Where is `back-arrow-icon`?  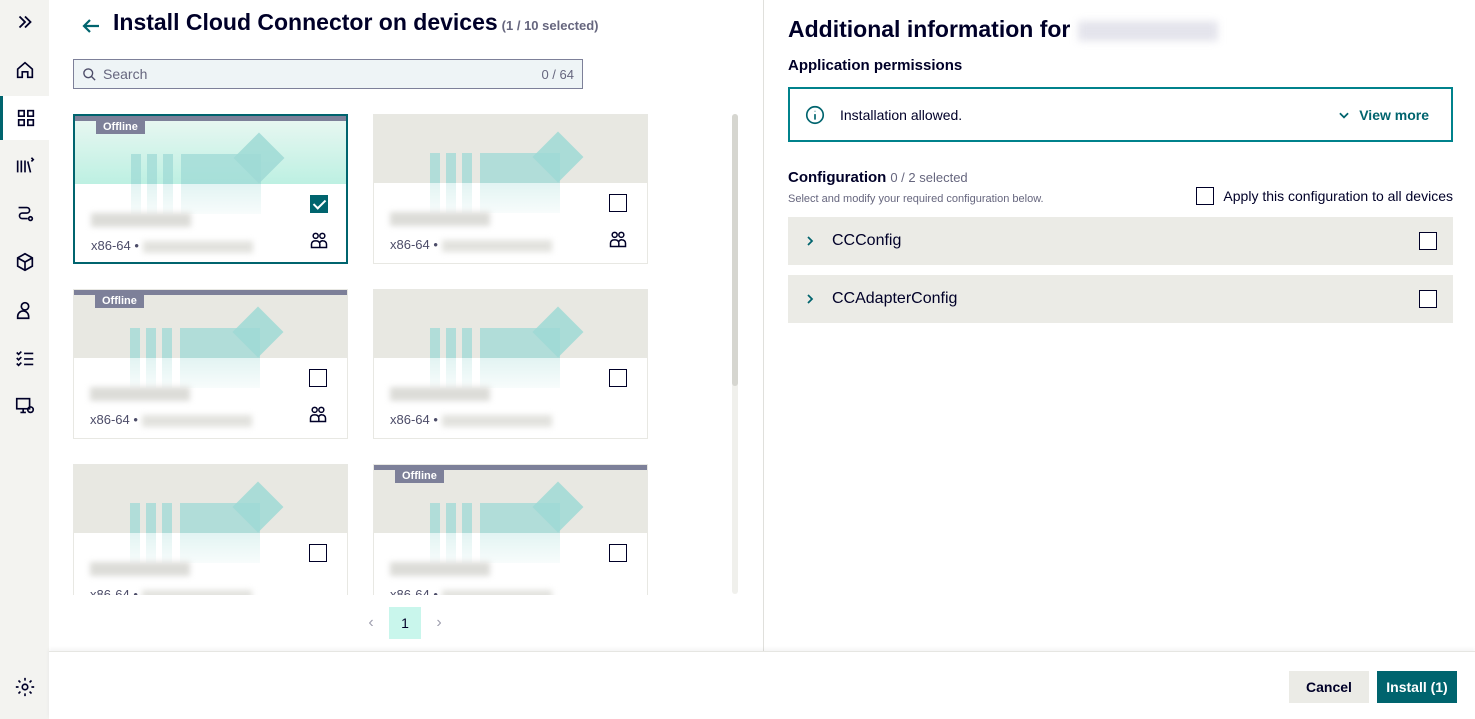 back-arrow-icon is located at coordinates (91, 26).